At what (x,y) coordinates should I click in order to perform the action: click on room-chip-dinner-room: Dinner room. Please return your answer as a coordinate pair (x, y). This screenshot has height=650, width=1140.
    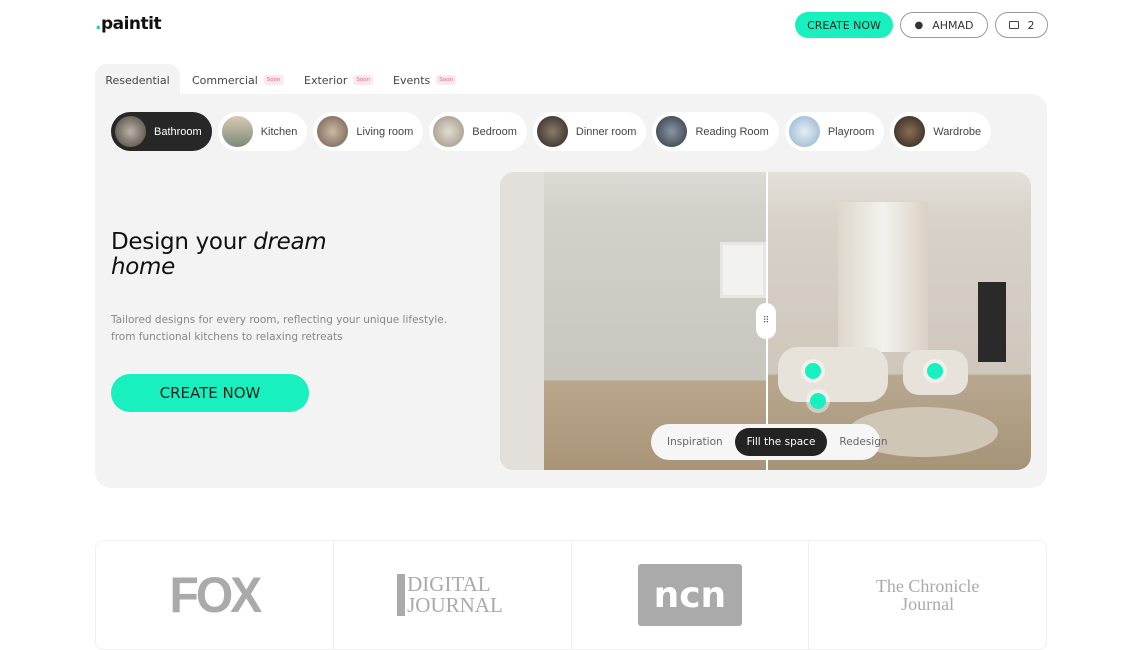
    Looking at the image, I should click on (589, 131).